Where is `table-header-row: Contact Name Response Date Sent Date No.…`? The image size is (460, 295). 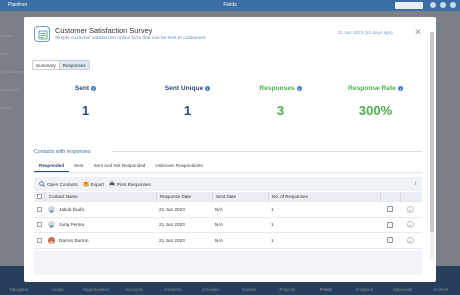
table-header-row: Contact Name Response Date Sent Date No.… is located at coordinates (228, 196).